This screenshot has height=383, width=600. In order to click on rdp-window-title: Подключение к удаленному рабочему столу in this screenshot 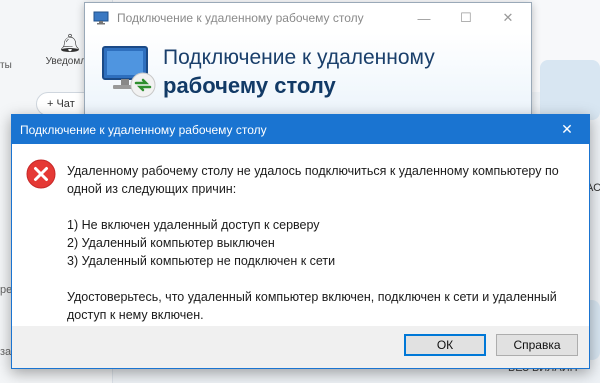, I will do `click(240, 18)`.